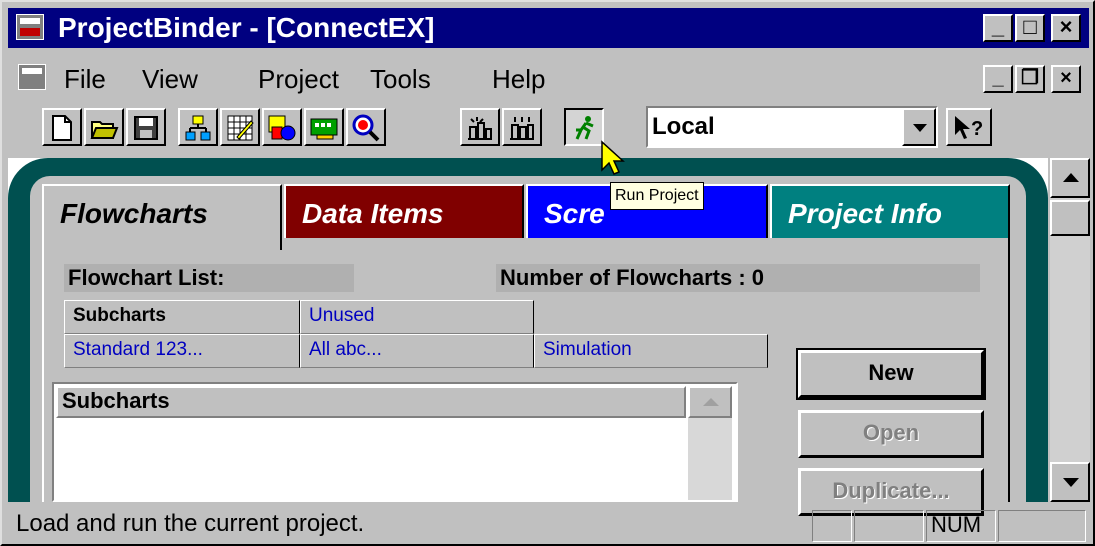  Describe the element at coordinates (1070, 218) in the screenshot. I see `scroll-thumb` at that location.